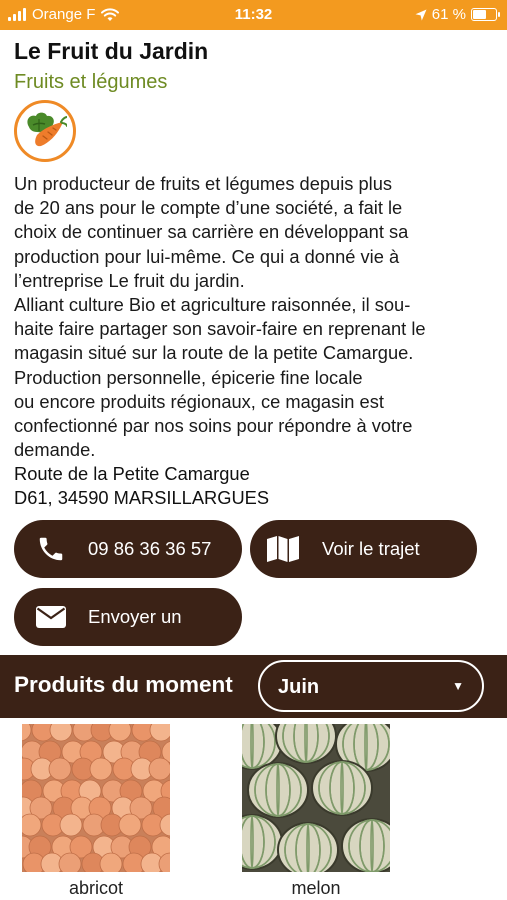  What do you see at coordinates (299, 687) in the screenshot?
I see `month-select-value: Juin` at bounding box center [299, 687].